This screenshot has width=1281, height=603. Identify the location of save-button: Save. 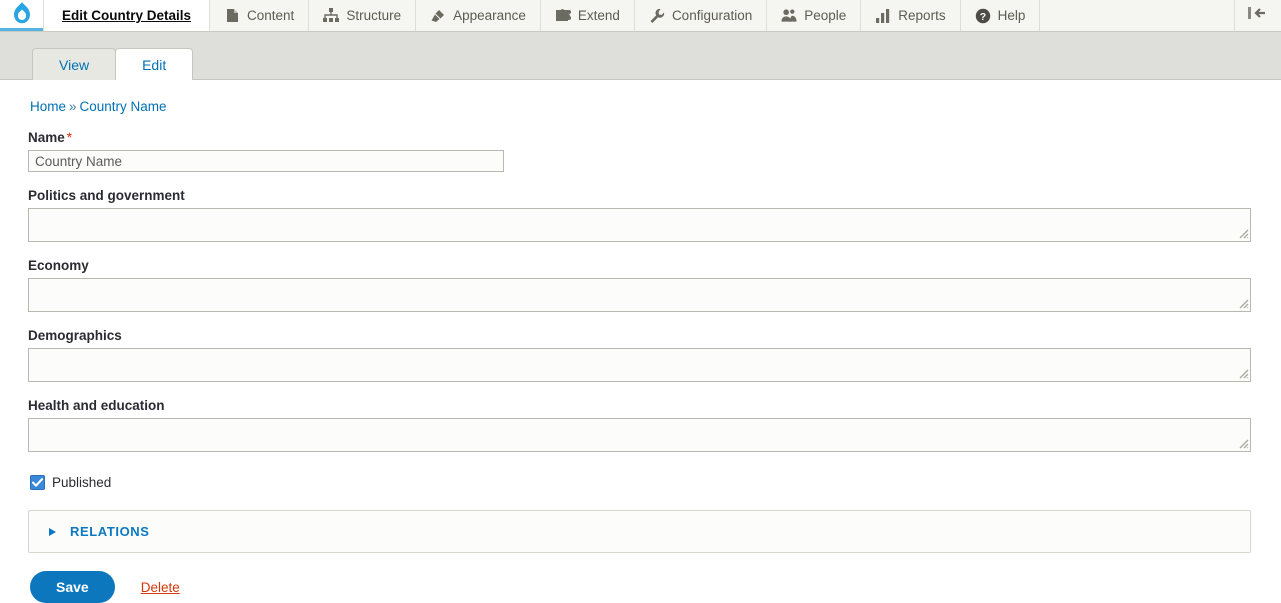
(72, 587).